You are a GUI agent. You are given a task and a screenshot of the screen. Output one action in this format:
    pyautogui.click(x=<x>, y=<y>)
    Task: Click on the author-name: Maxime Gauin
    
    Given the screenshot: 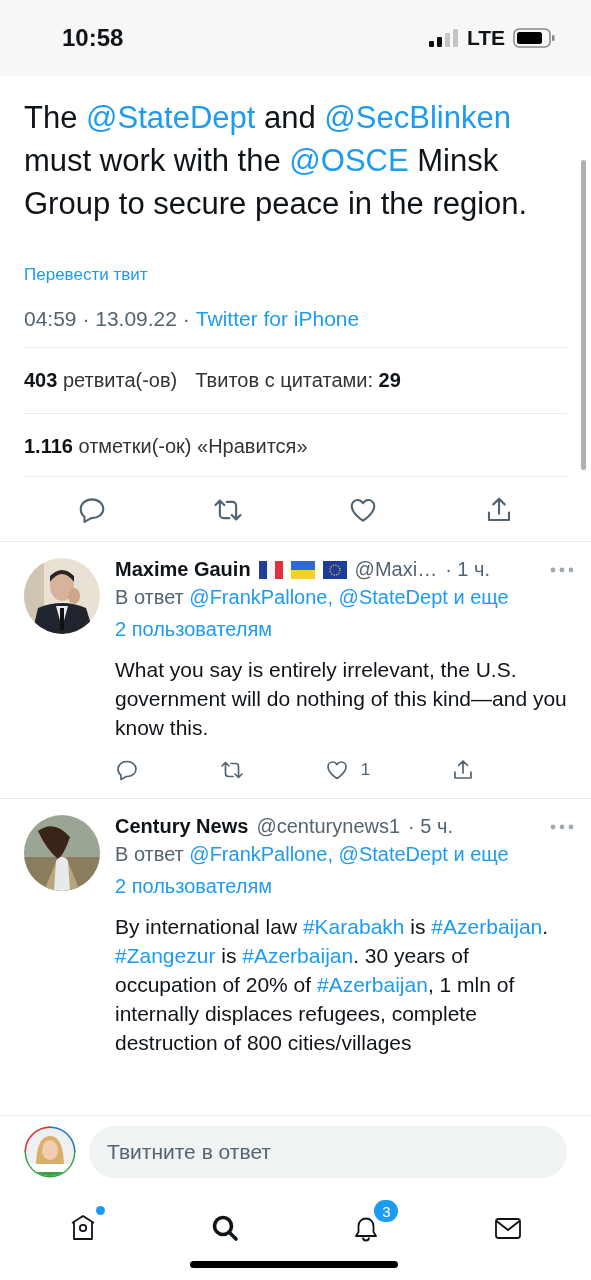 What is the action you would take?
    pyautogui.click(x=183, y=569)
    